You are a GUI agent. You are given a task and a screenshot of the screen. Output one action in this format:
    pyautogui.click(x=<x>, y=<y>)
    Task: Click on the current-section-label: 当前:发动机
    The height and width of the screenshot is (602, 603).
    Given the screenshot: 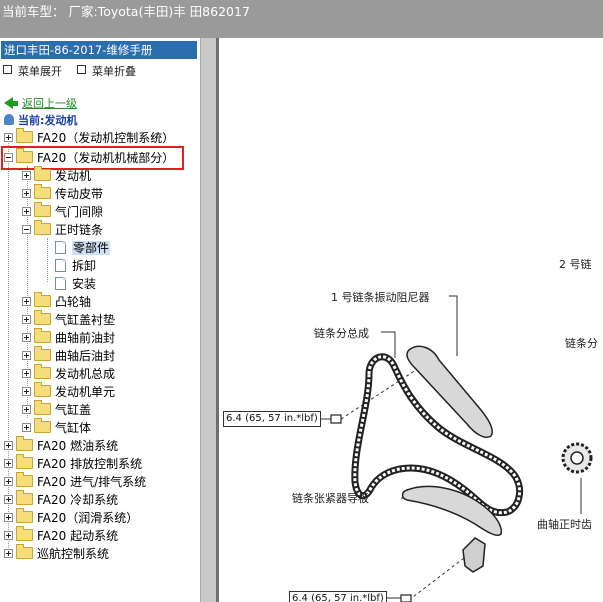 What is the action you would take?
    pyautogui.click(x=40, y=120)
    